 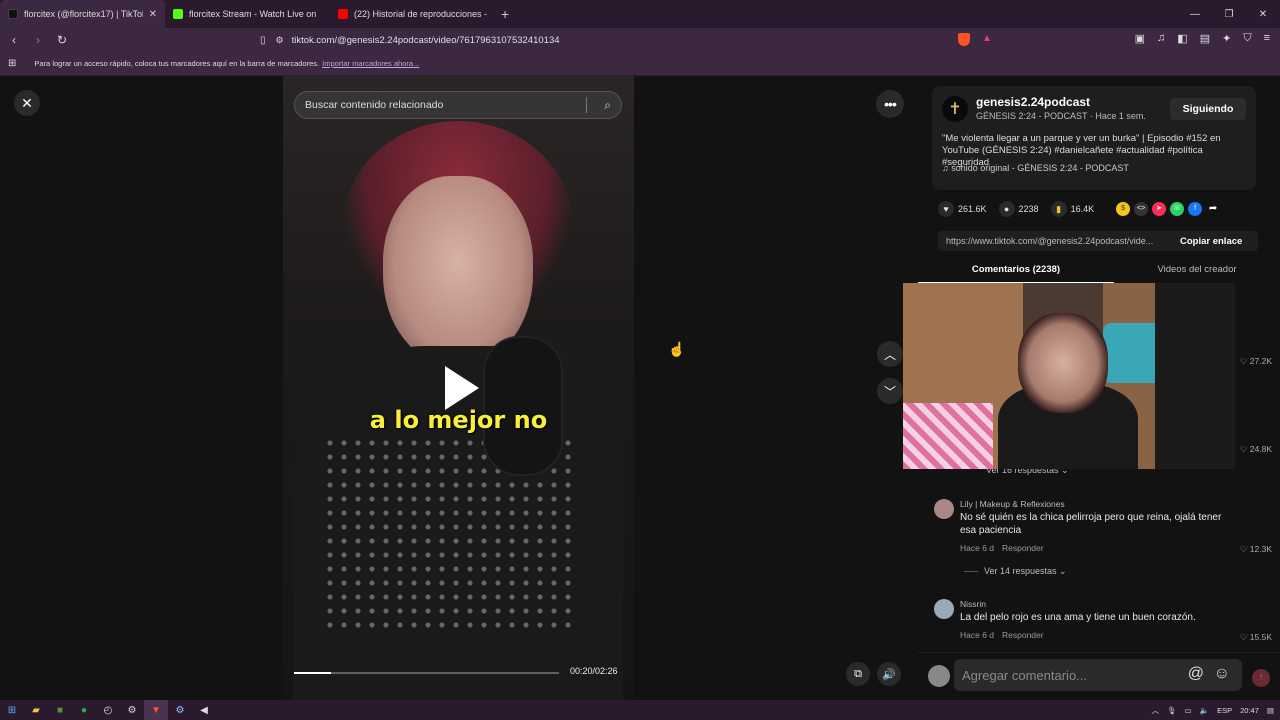 What do you see at coordinates (426, 673) in the screenshot?
I see `video-progress-bar` at bounding box center [426, 673].